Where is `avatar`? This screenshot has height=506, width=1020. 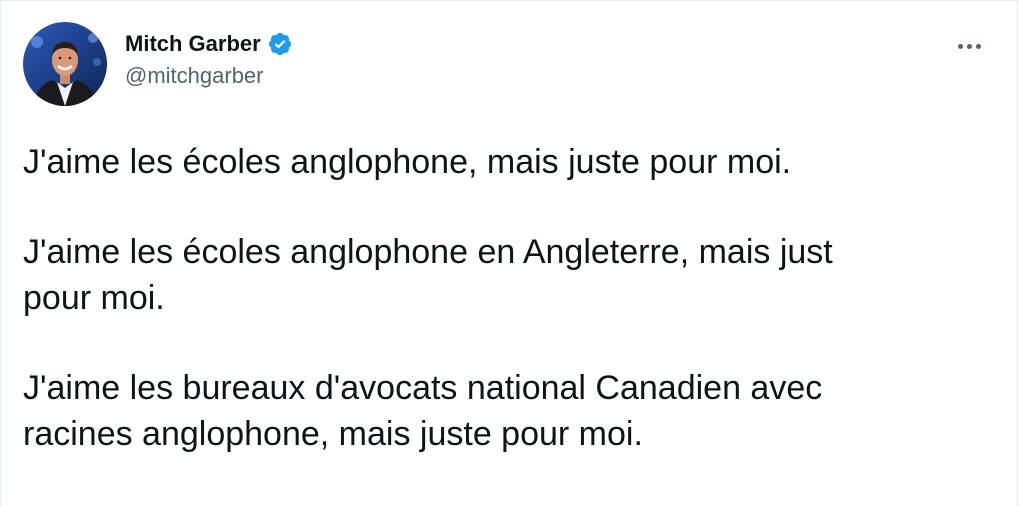
avatar is located at coordinates (65, 64).